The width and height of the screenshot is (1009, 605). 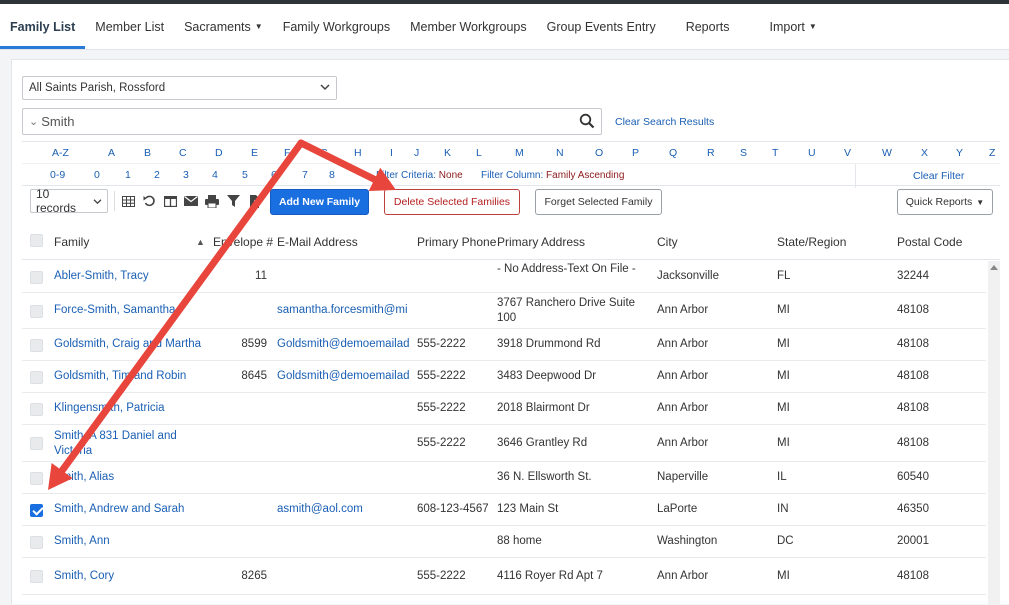 What do you see at coordinates (312, 121) in the screenshot?
I see `search-input: ⌄ Smith` at bounding box center [312, 121].